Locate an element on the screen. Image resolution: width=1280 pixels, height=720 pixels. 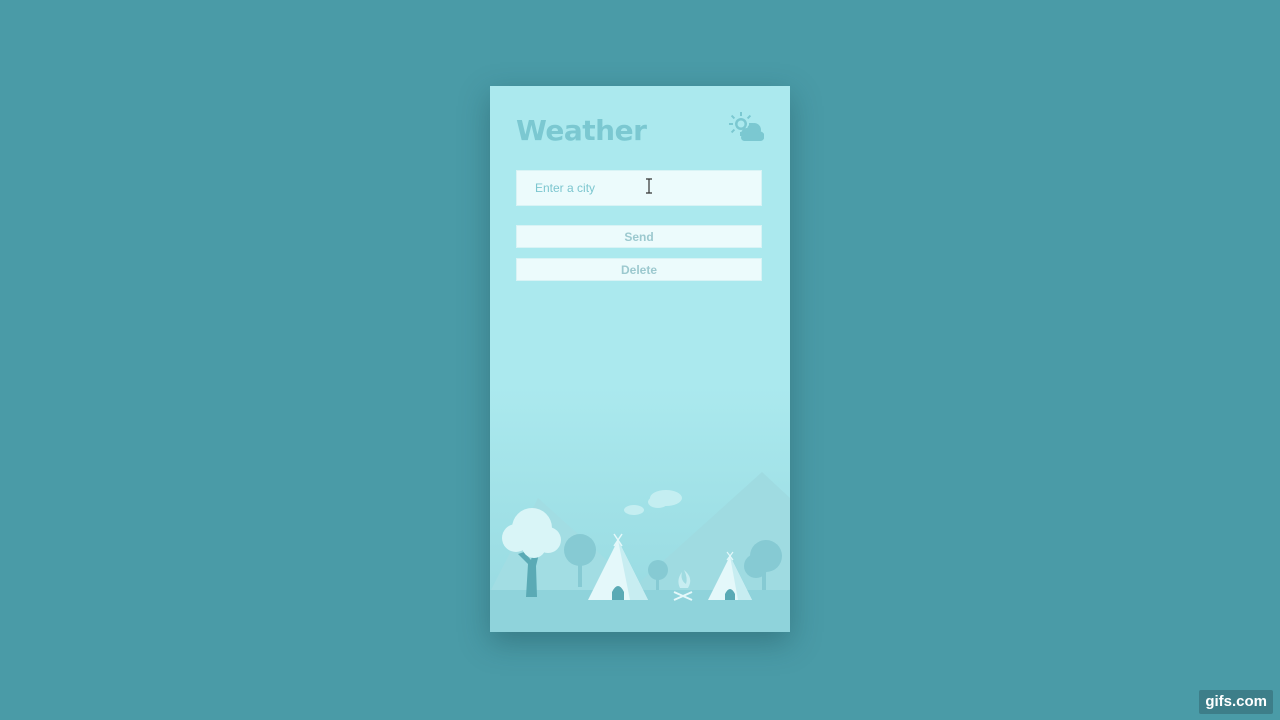
app-title: Weather is located at coordinates (581, 130).